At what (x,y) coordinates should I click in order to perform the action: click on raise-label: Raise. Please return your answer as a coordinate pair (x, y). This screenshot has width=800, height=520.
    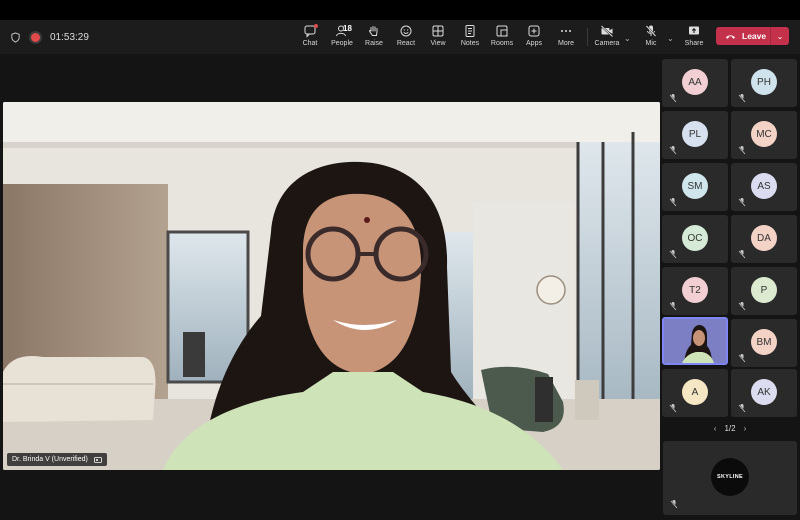
    Looking at the image, I should click on (374, 43).